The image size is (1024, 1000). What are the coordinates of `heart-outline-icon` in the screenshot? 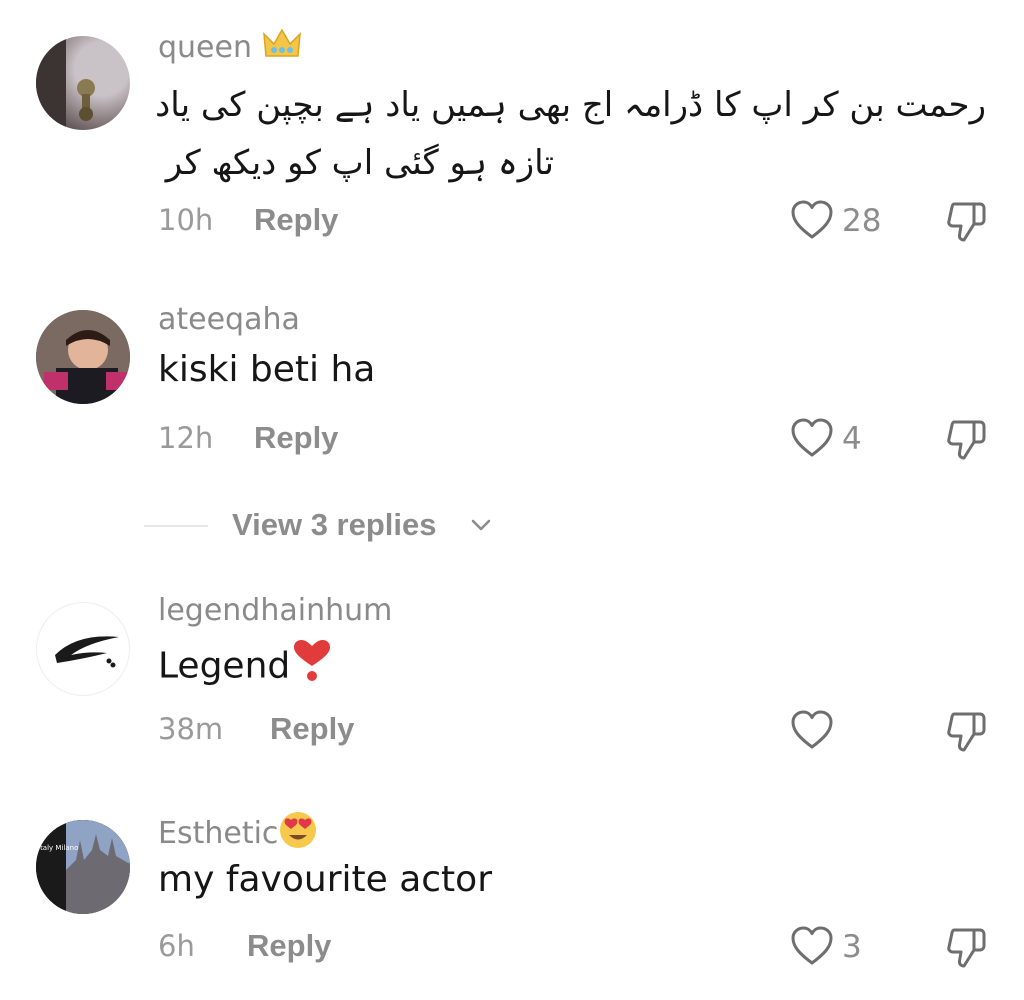 It's located at (812, 945).